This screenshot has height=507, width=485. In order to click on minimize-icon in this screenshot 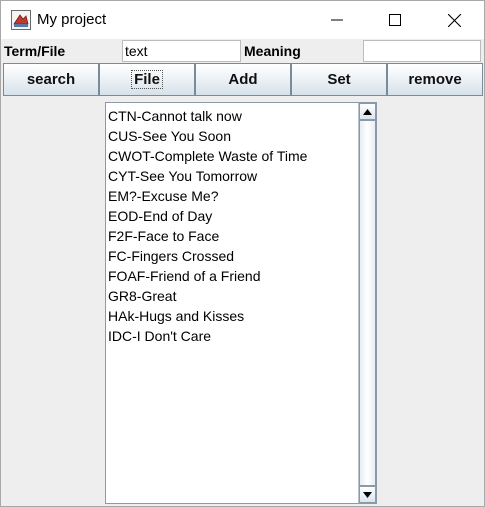, I will do `click(337, 20)`.